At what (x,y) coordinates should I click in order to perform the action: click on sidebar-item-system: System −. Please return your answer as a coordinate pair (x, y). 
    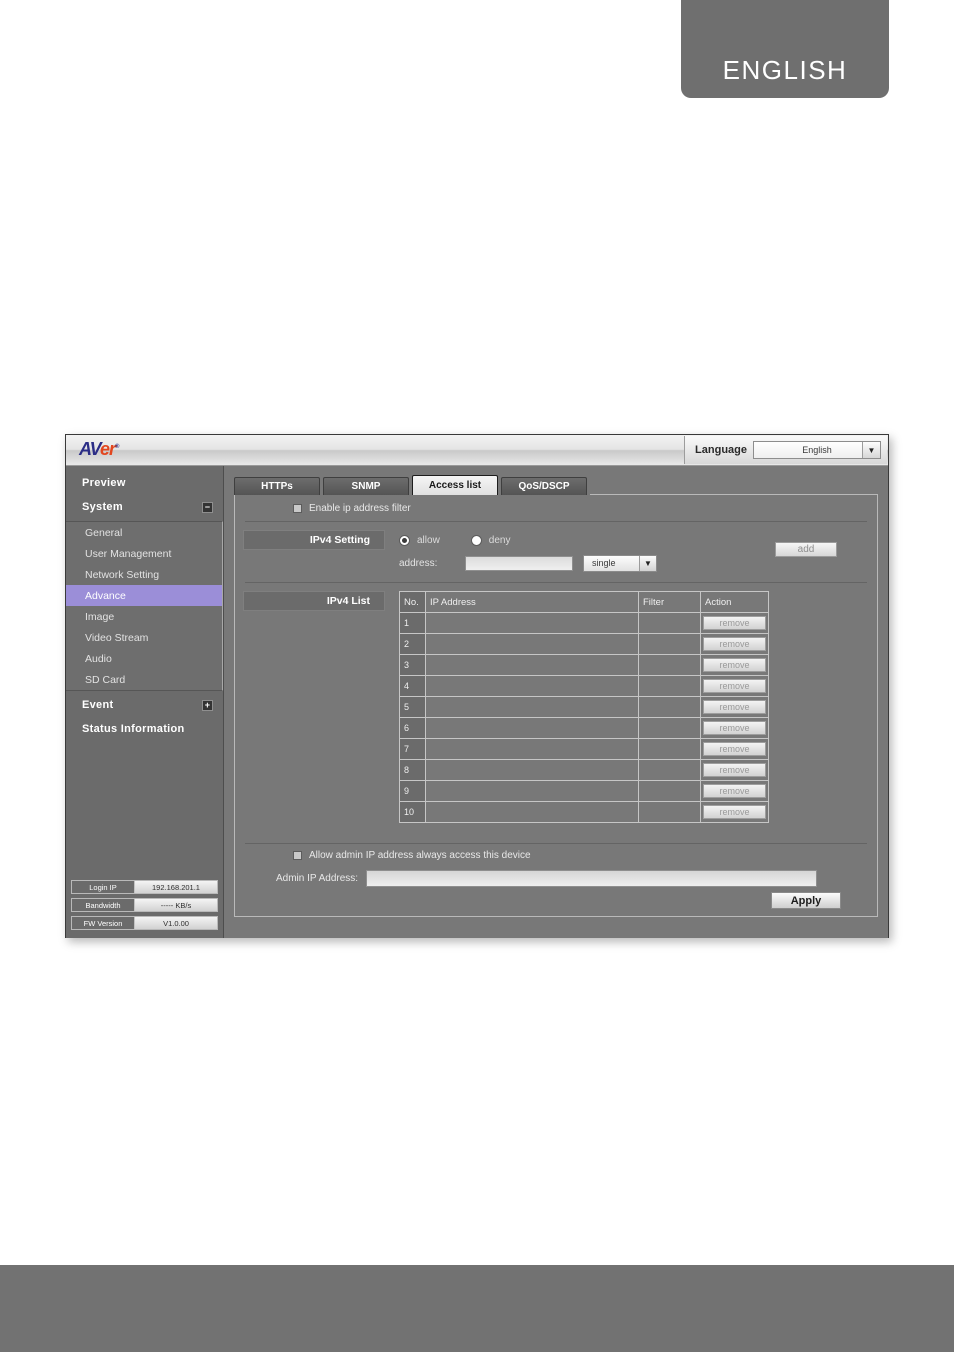
    Looking at the image, I should click on (144, 507).